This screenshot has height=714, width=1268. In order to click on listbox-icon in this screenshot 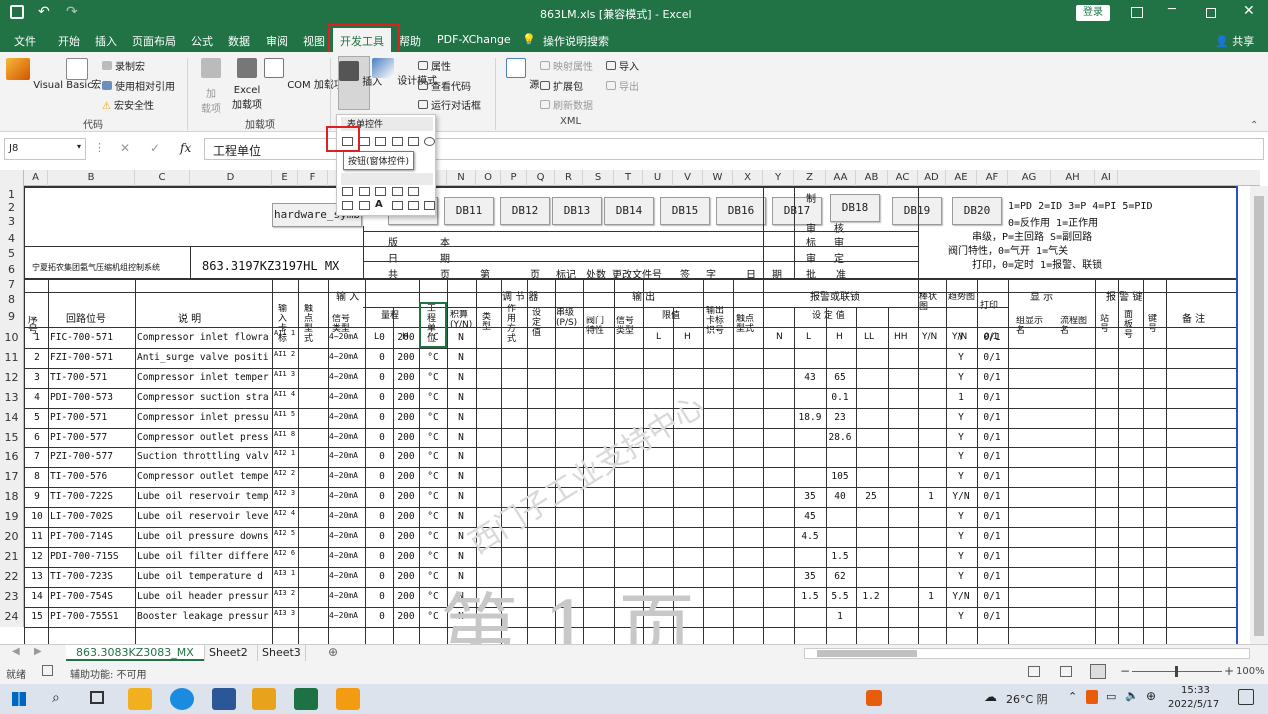, I will do `click(413, 141)`.